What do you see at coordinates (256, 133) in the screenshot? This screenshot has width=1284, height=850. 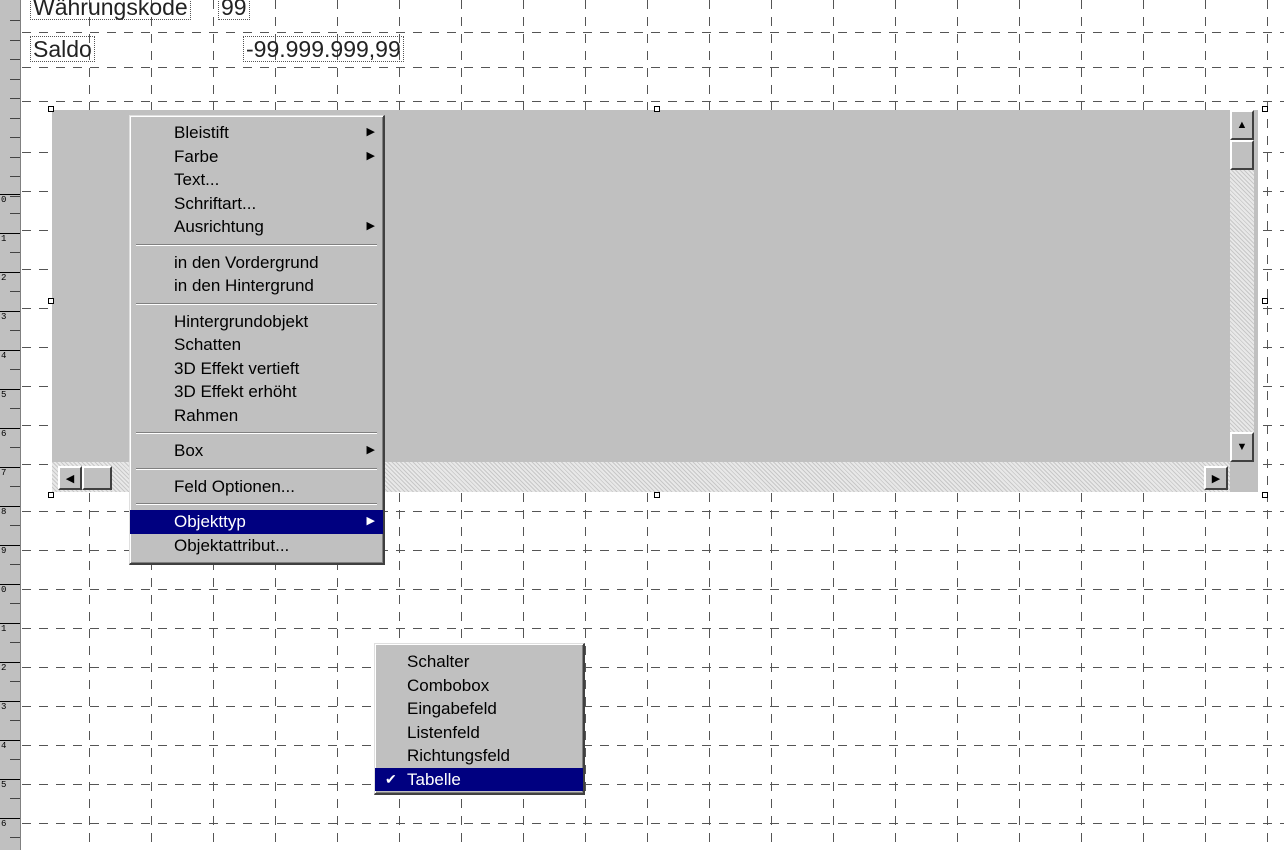 I see `menu-item: Bleistift ▶` at bounding box center [256, 133].